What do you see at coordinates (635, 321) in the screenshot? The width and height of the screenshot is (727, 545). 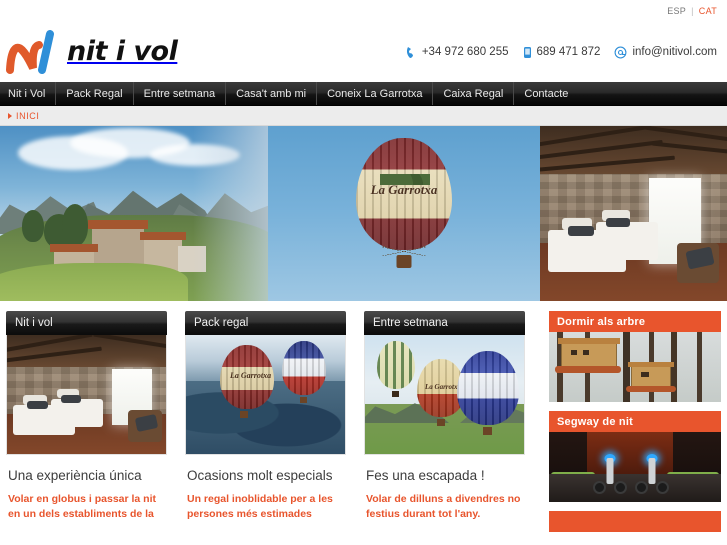 I see `sidebar-box-header: Dormir als arbre` at bounding box center [635, 321].